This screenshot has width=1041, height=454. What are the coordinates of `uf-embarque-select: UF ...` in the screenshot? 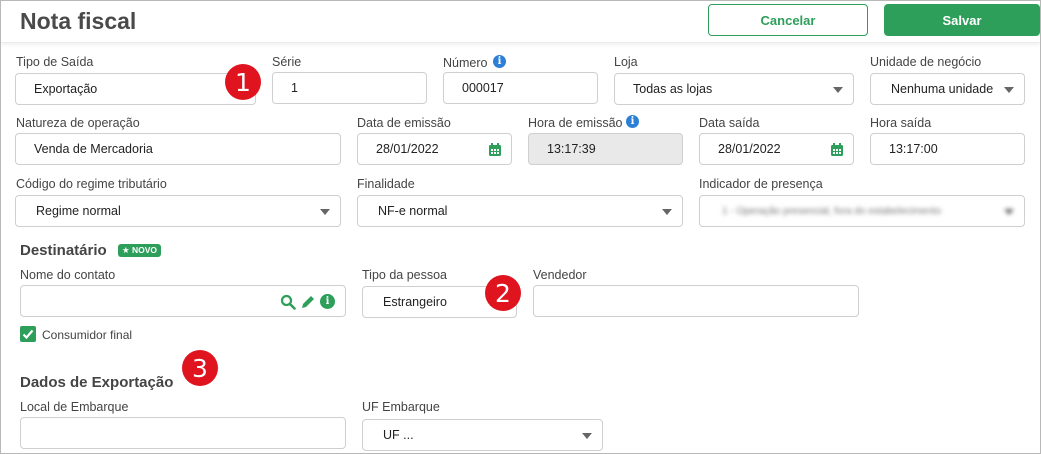 It's located at (482, 435).